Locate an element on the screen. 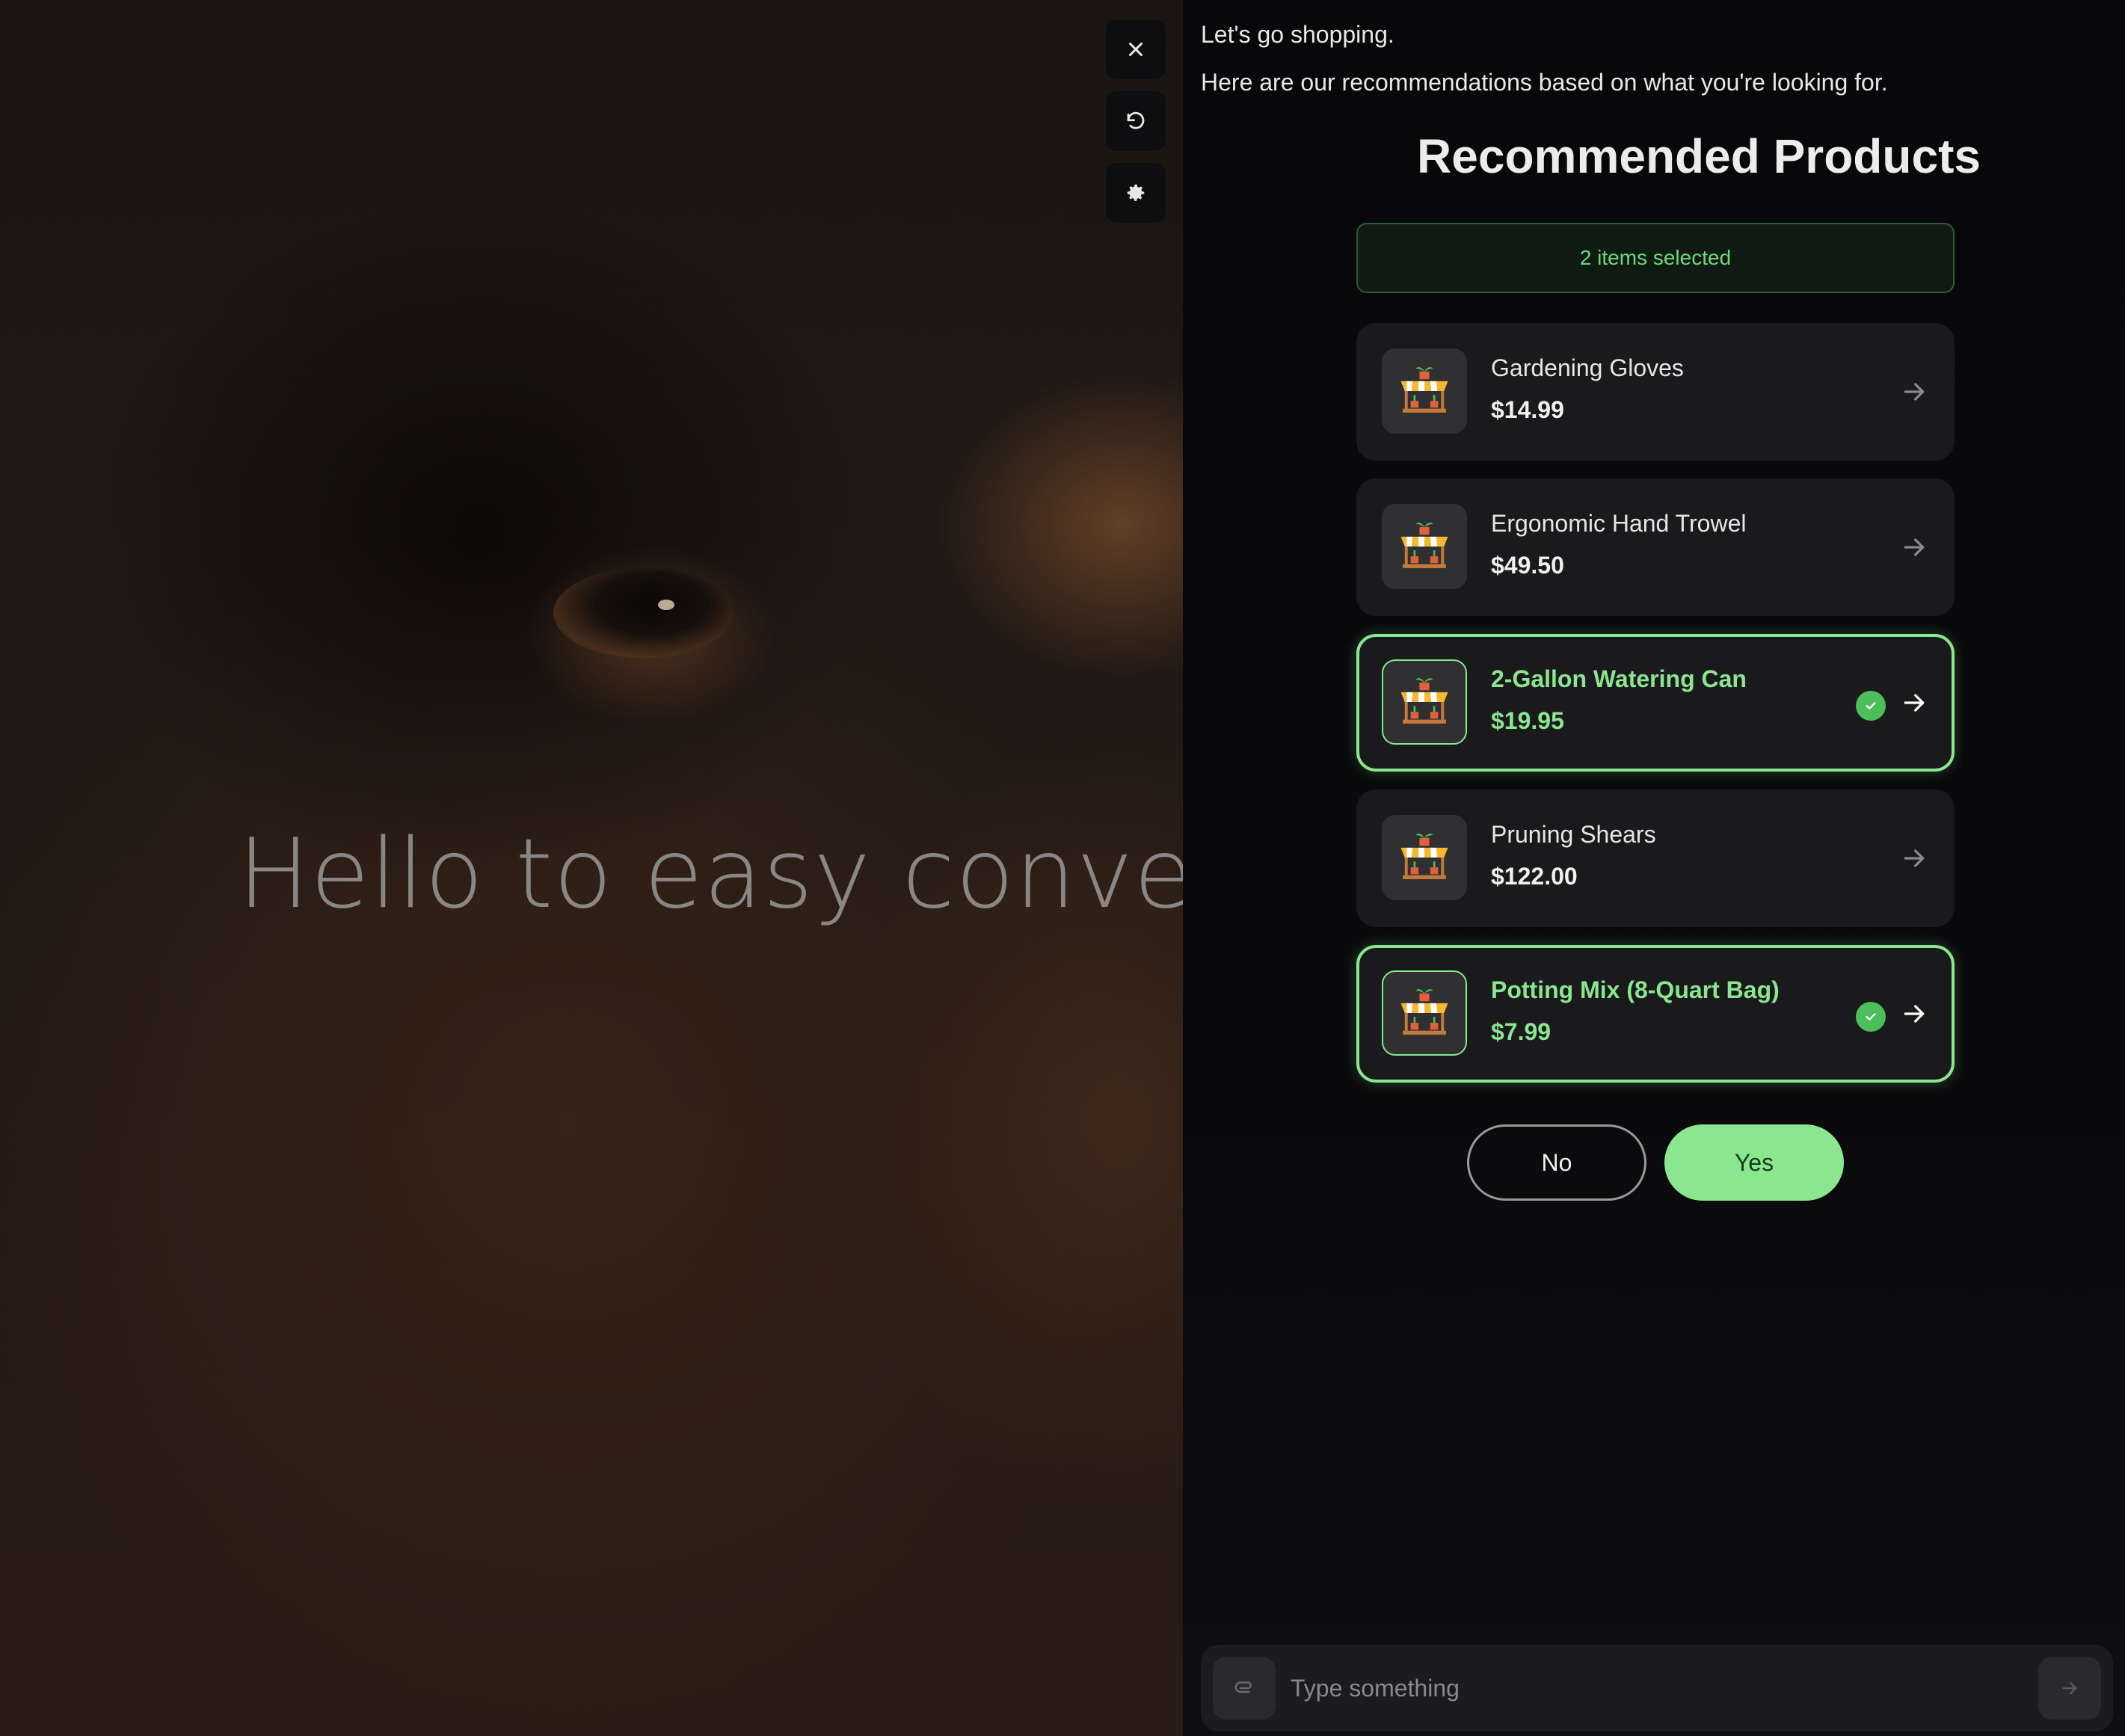 This screenshot has width=2125, height=1736. hero-eye-highlight is located at coordinates (643, 613).